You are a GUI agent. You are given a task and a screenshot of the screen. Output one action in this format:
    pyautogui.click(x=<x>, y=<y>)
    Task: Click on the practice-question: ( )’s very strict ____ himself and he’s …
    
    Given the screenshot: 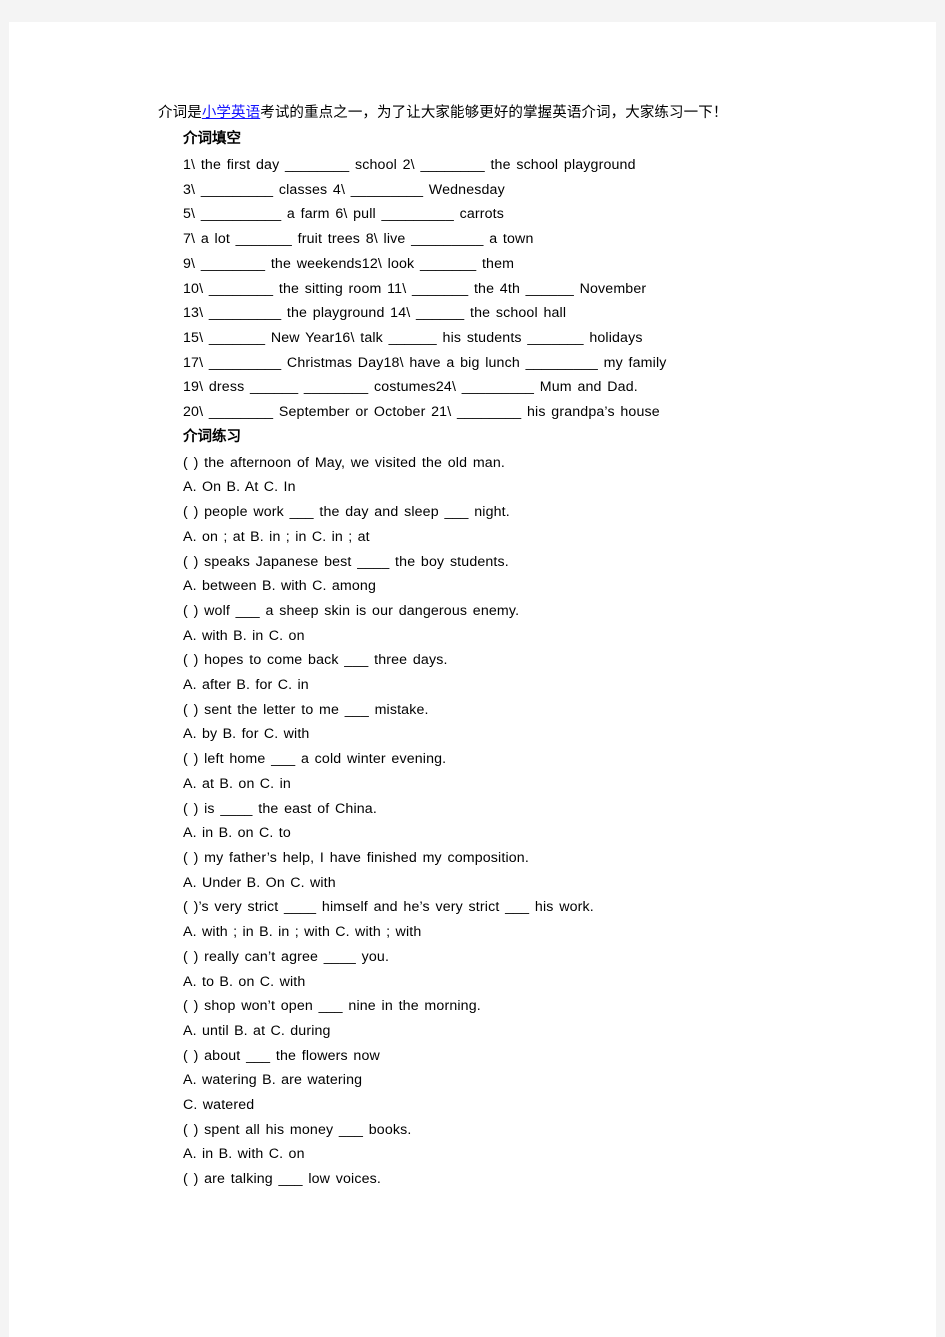 What is the action you would take?
    pyautogui.click(x=388, y=907)
    